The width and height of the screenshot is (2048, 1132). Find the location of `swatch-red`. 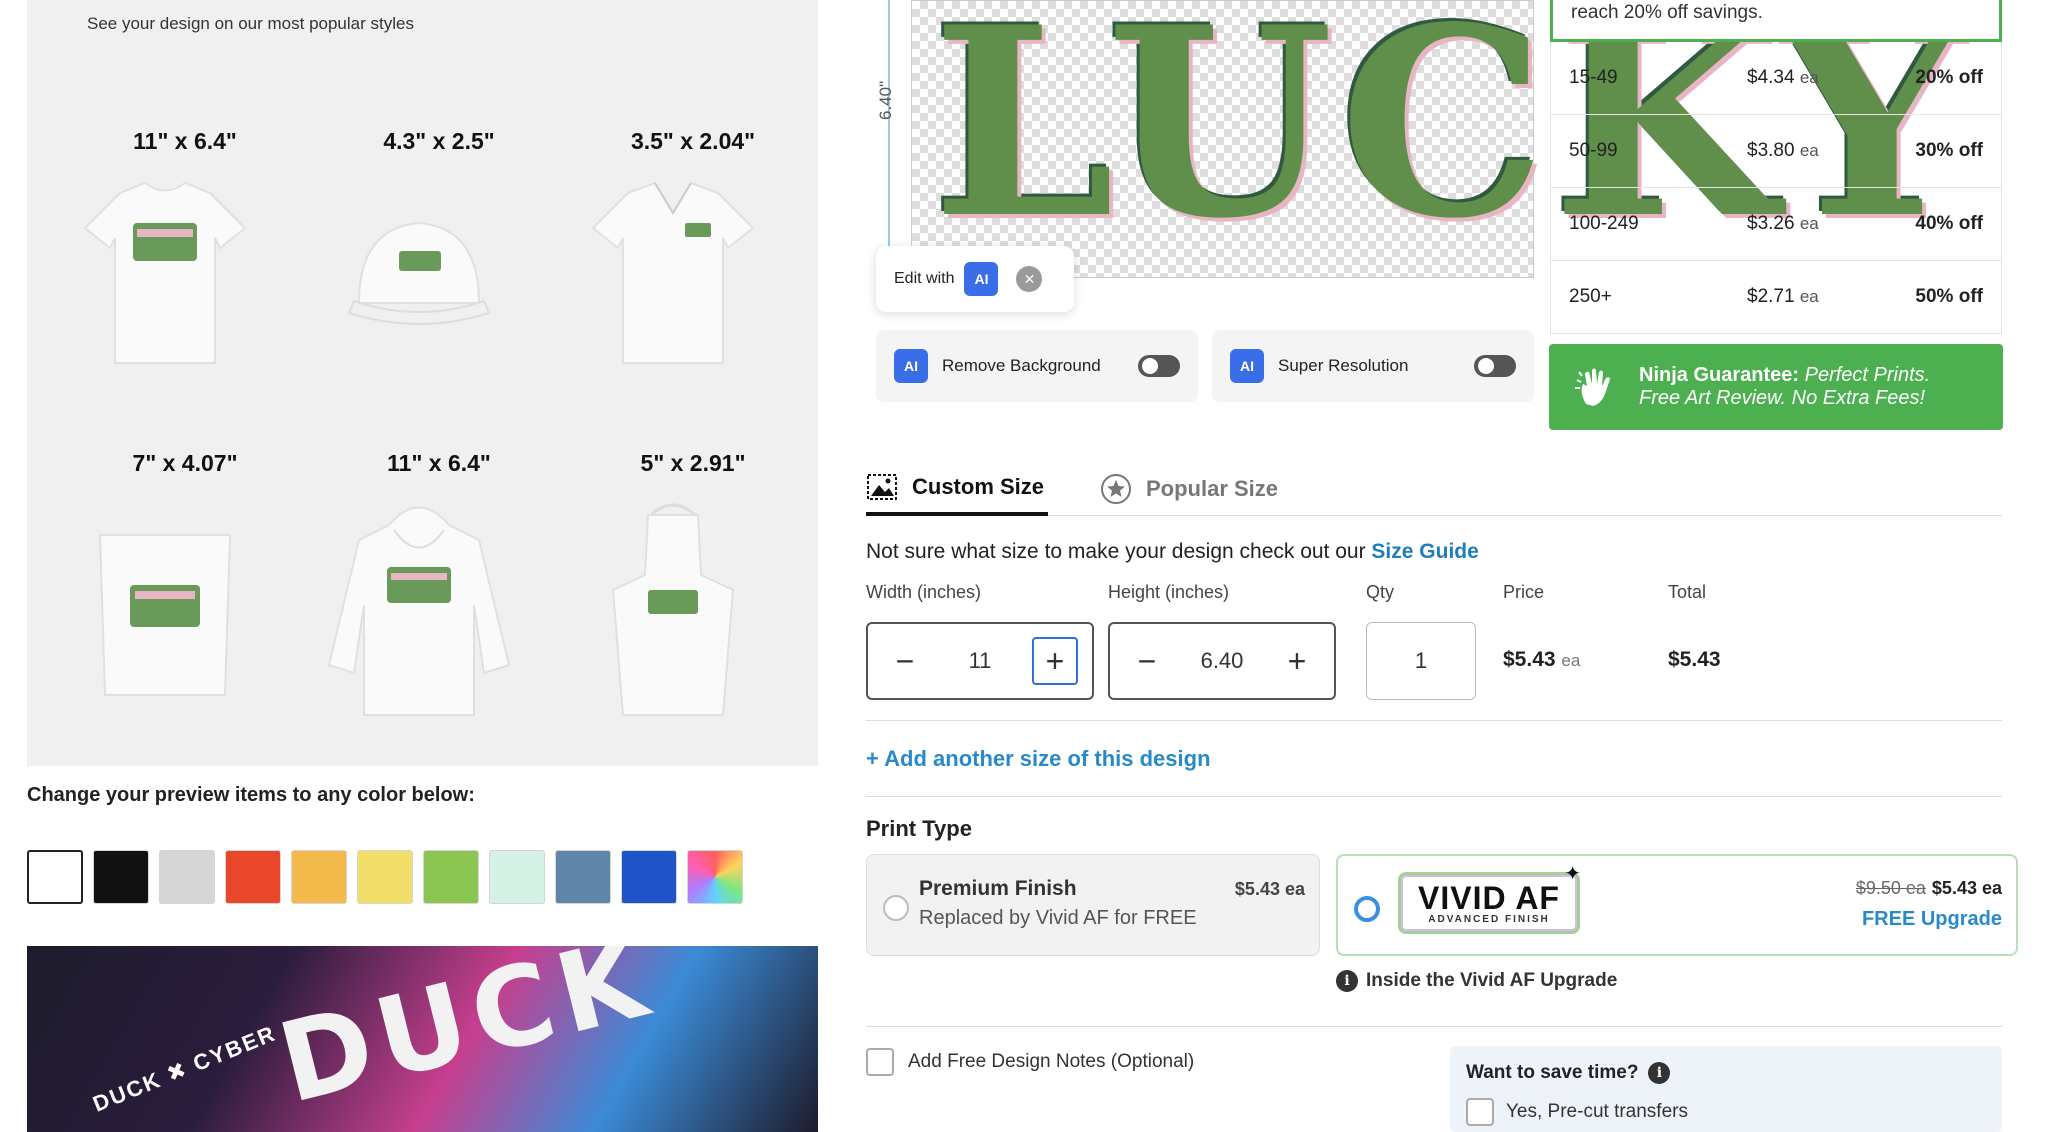

swatch-red is located at coordinates (253, 877).